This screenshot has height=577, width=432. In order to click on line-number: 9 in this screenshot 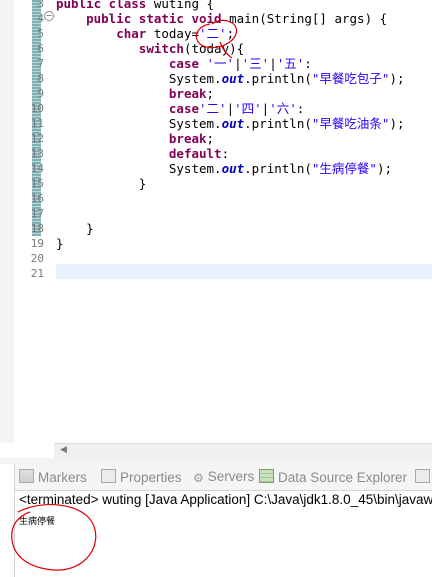, I will do `click(40, 93)`.